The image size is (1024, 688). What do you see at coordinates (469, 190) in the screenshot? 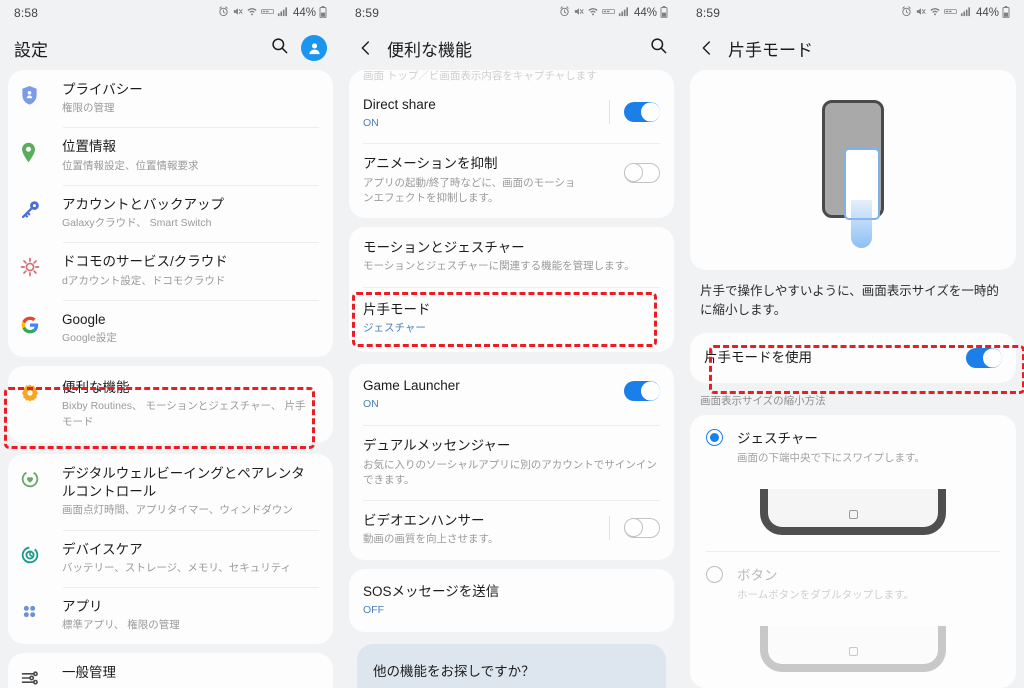
I see `feature-description: アプリの起動/終了時などに、画面のモーションエフェクトを抑制します。` at bounding box center [469, 190].